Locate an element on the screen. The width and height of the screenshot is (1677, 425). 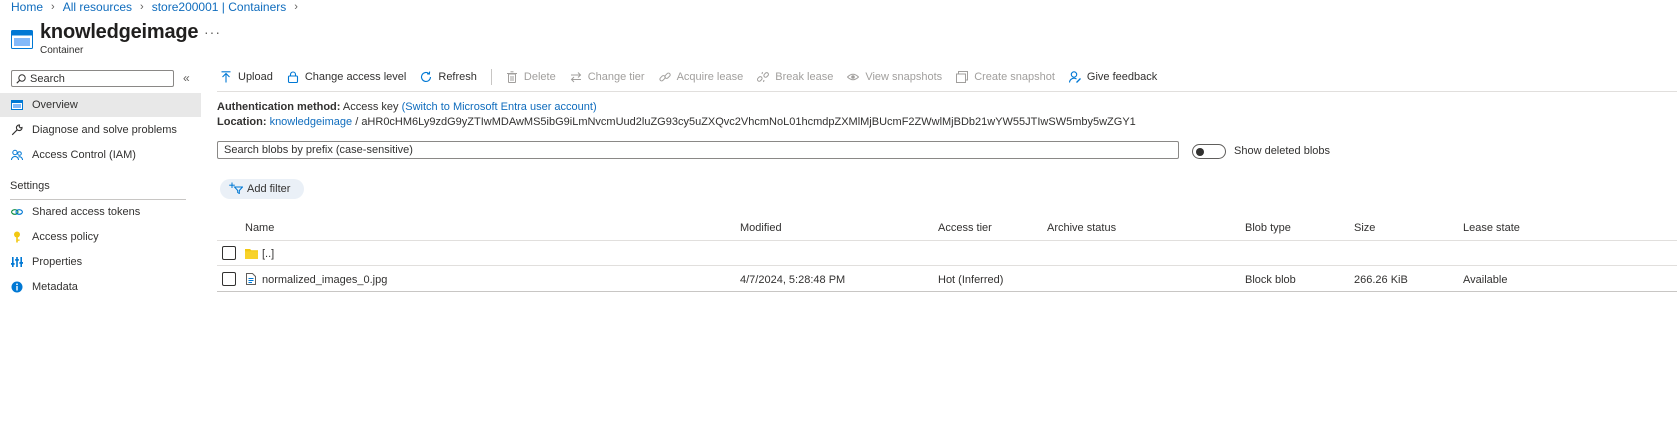
sidebar-item-label: Access policy is located at coordinates (65, 237).